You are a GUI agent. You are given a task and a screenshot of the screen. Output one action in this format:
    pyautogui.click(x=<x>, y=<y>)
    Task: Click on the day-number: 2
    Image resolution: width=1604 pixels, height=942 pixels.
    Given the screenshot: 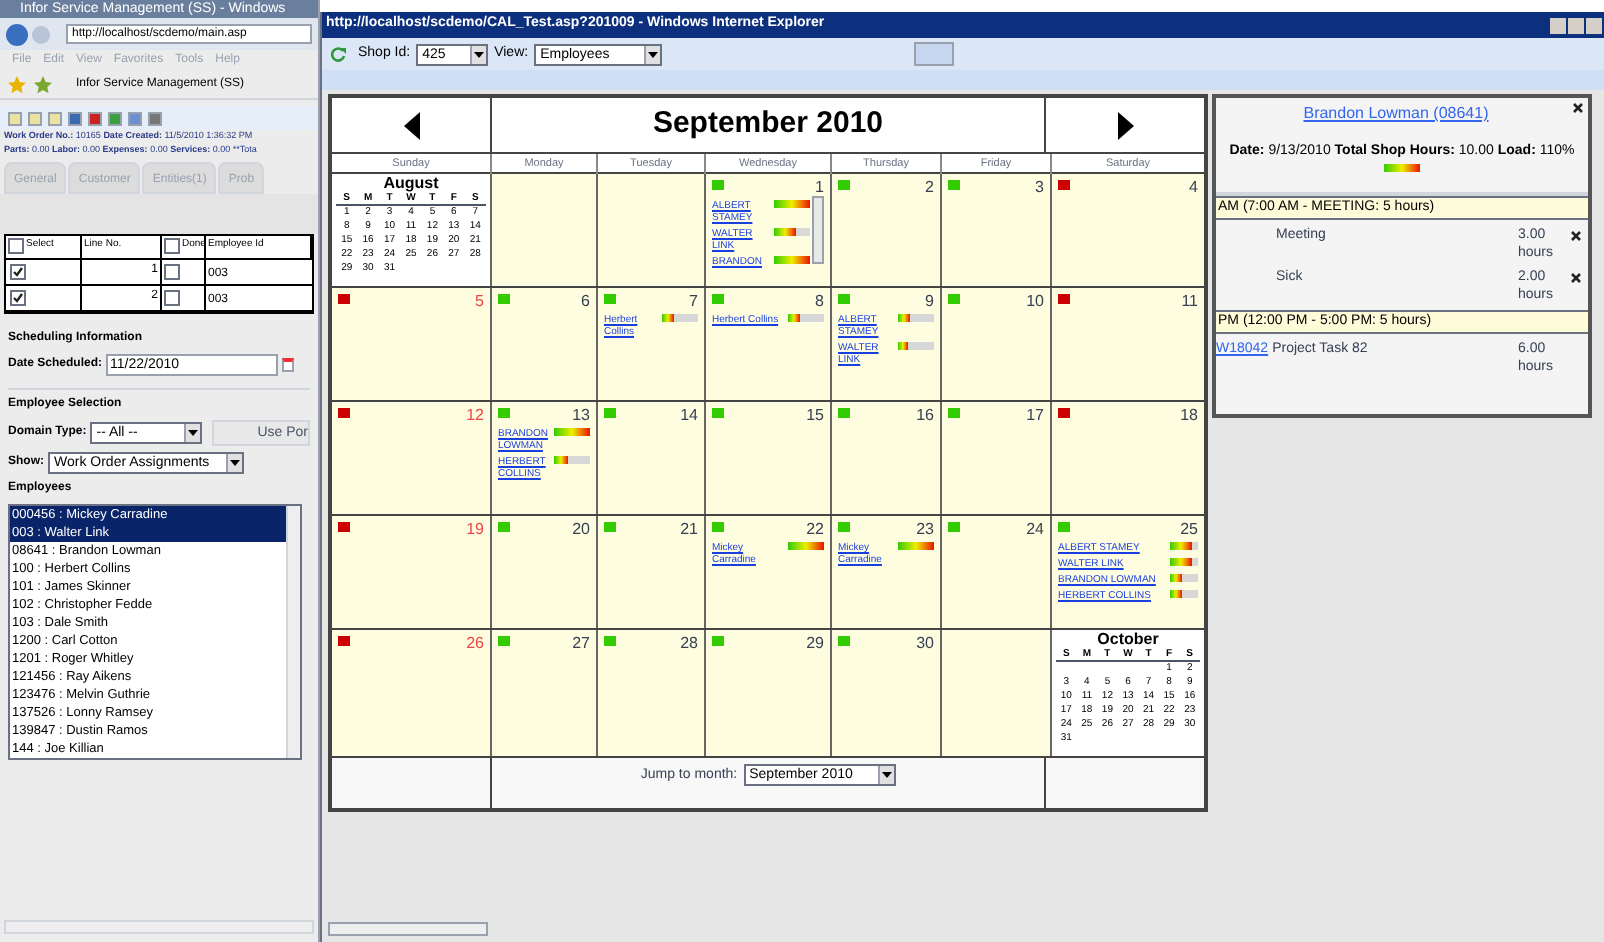 What is the action you would take?
    pyautogui.click(x=929, y=188)
    